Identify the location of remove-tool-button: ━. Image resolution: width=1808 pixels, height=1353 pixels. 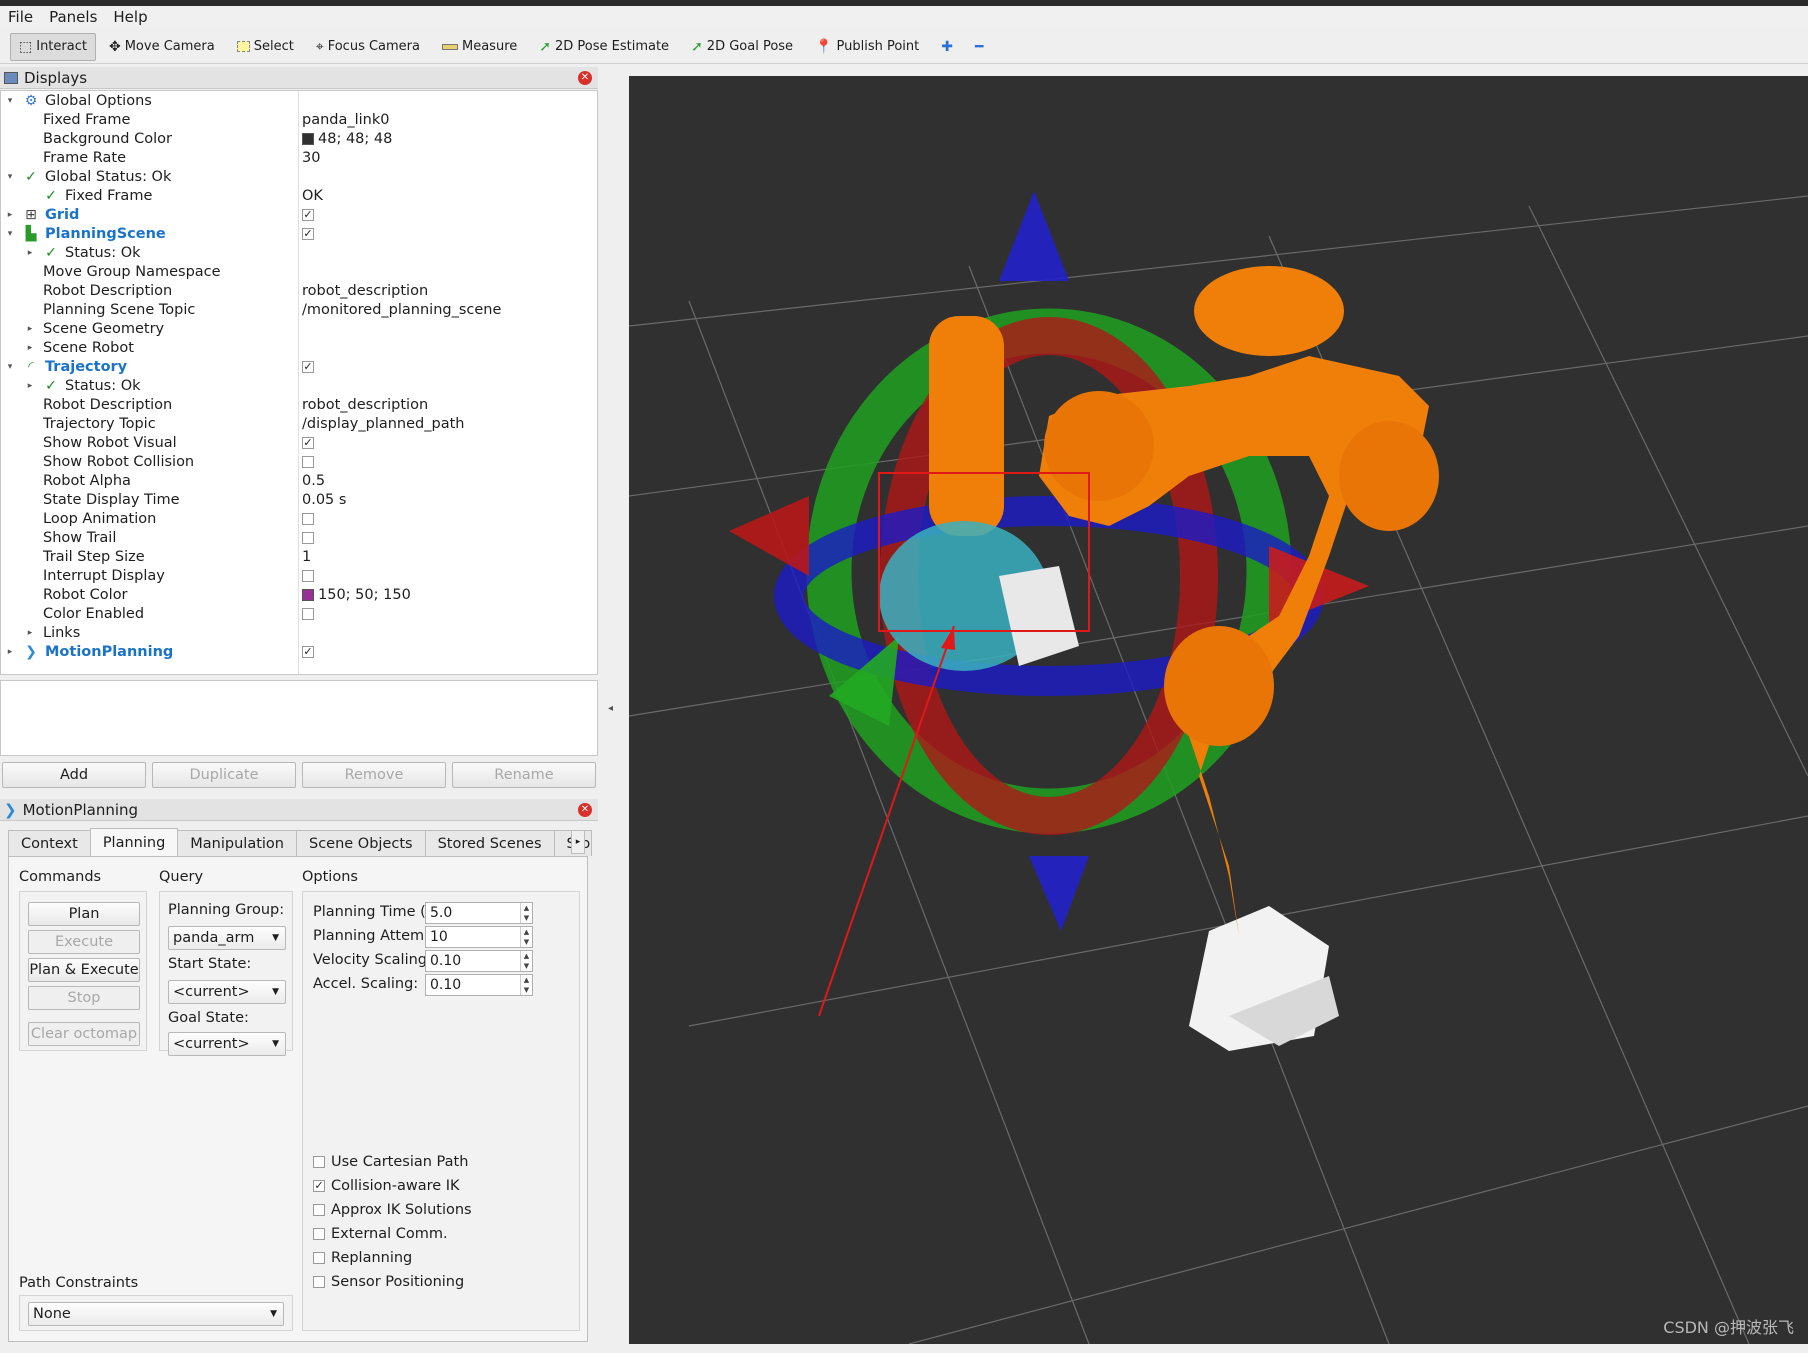
(979, 47).